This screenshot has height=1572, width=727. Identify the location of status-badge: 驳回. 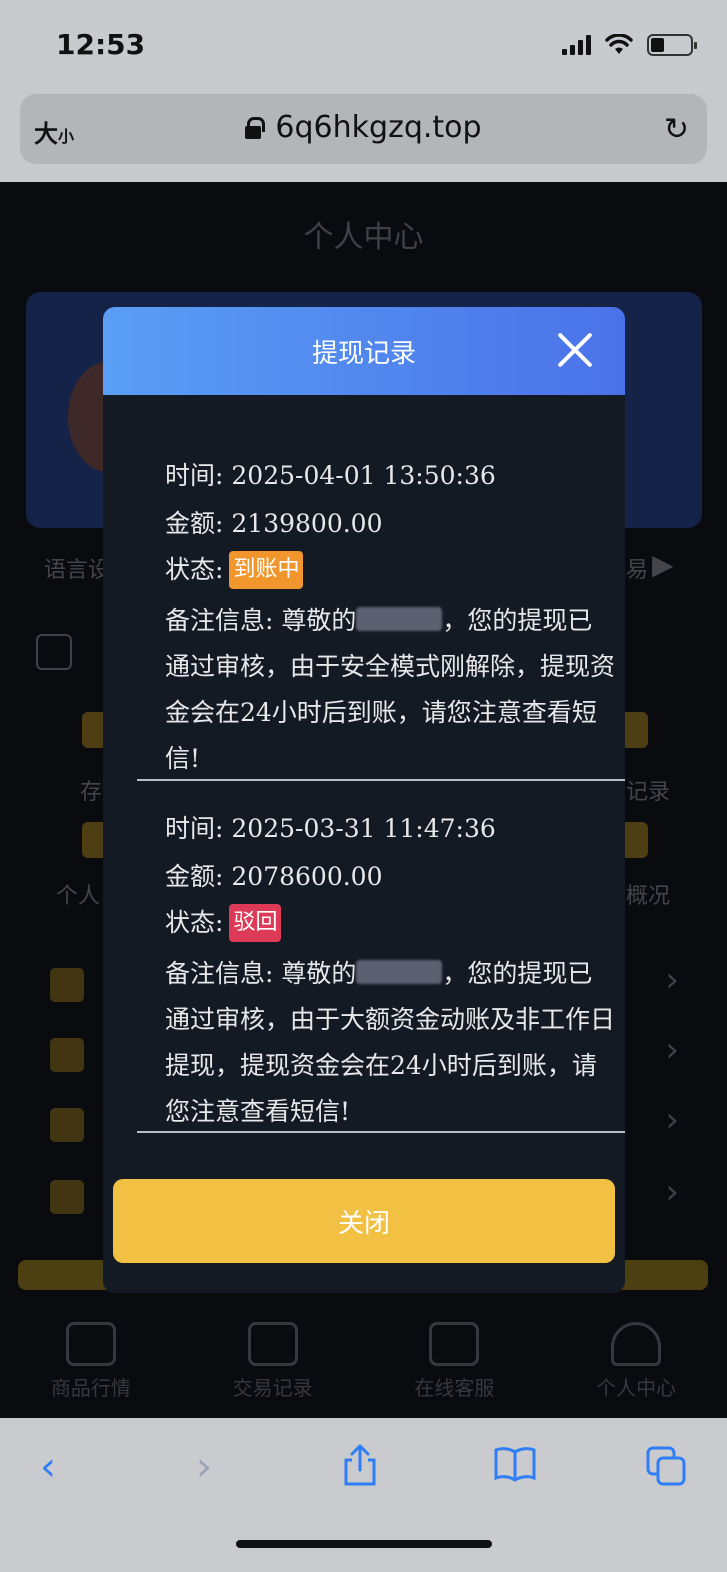
(255, 923).